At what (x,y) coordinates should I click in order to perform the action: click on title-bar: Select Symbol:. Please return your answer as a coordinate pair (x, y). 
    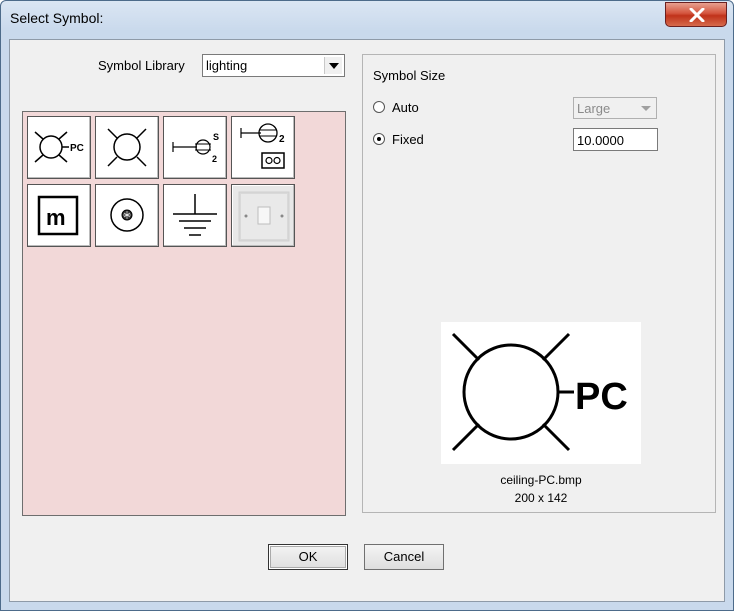
    Looking at the image, I should click on (367, 18).